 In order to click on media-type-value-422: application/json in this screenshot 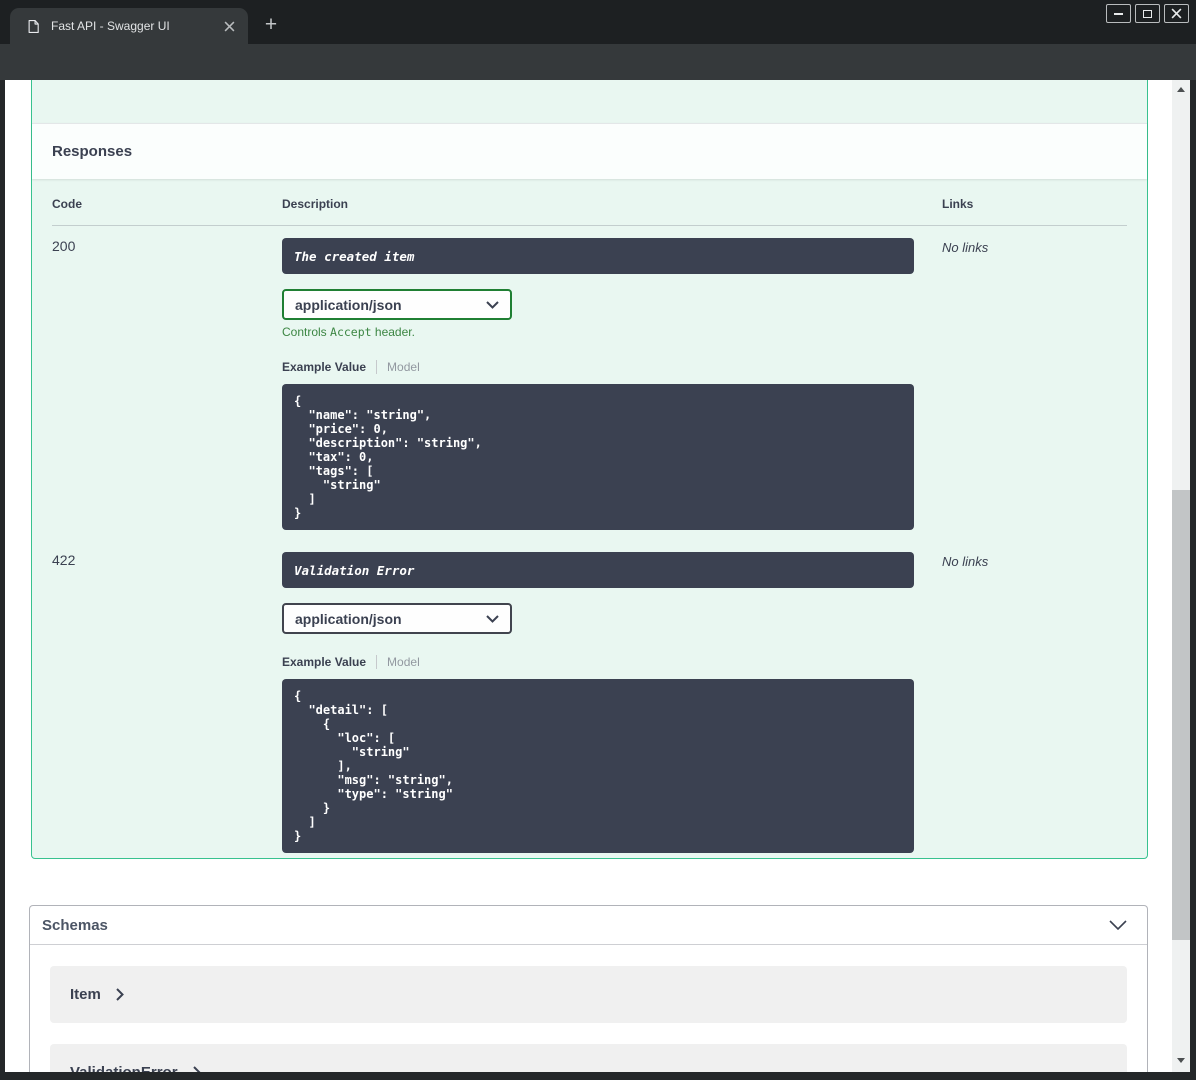, I will do `click(348, 618)`.